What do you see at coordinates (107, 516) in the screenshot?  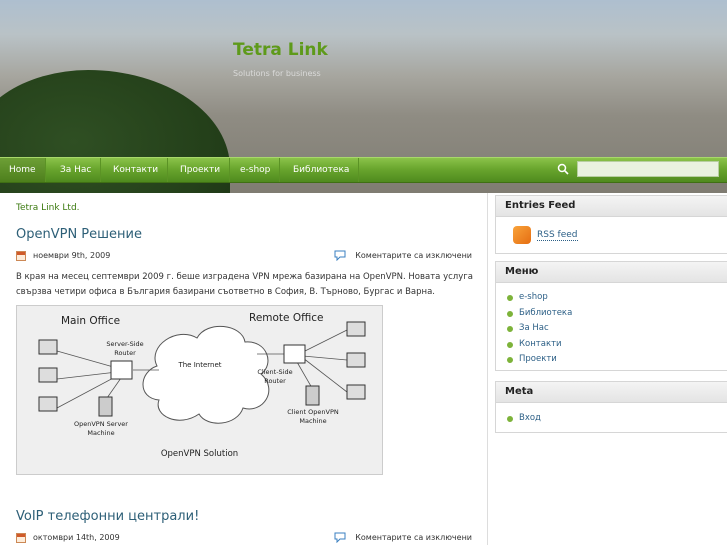 I see `post-title: VoIP телефонни централи!` at bounding box center [107, 516].